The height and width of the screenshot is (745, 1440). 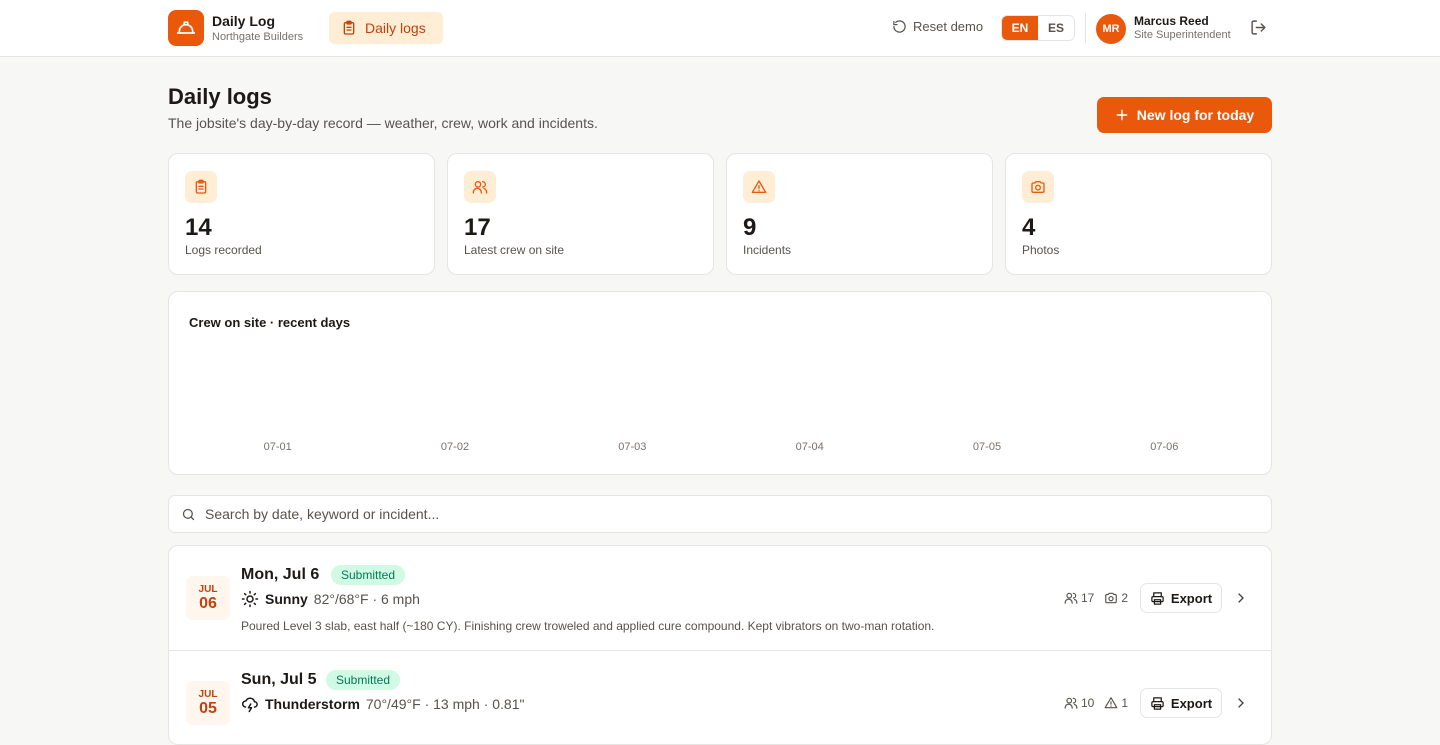 What do you see at coordinates (1020, 28) in the screenshot?
I see `lang-en-button: EN` at bounding box center [1020, 28].